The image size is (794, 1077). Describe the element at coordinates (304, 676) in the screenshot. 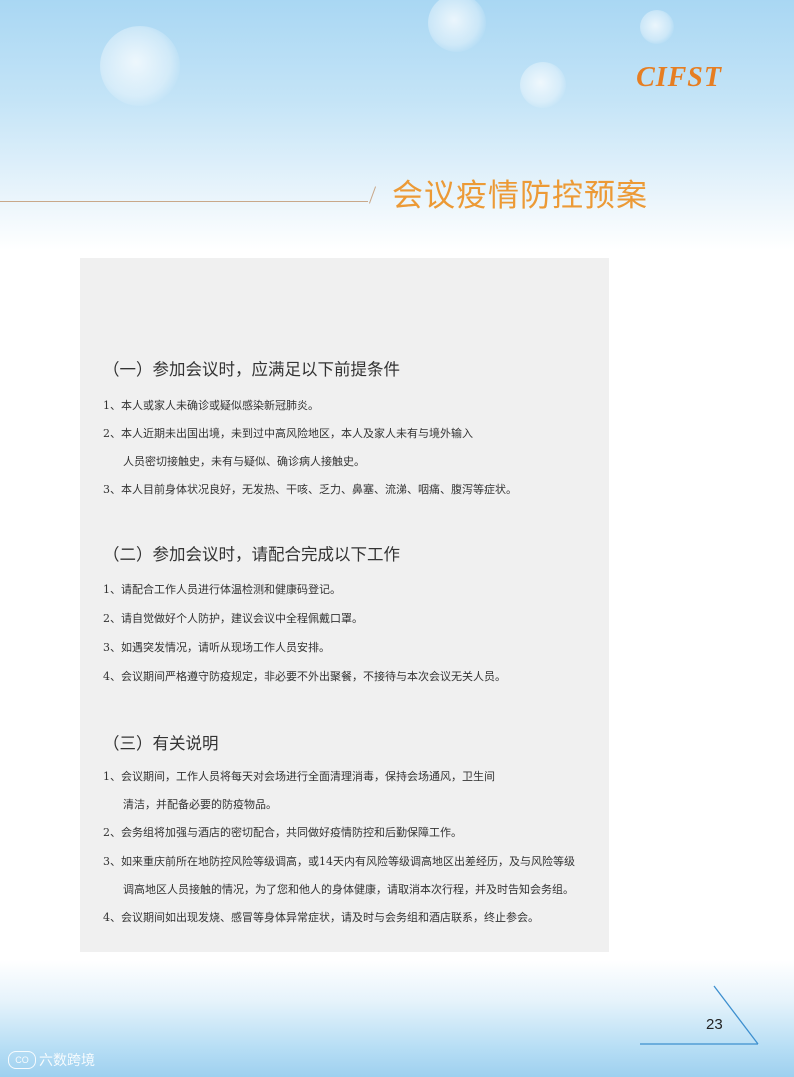

I see `section-2-item: 4、会议期间严格遵守防疫规定，非必要不外出聚餐，不接待与本次会议无关人员。` at that location.